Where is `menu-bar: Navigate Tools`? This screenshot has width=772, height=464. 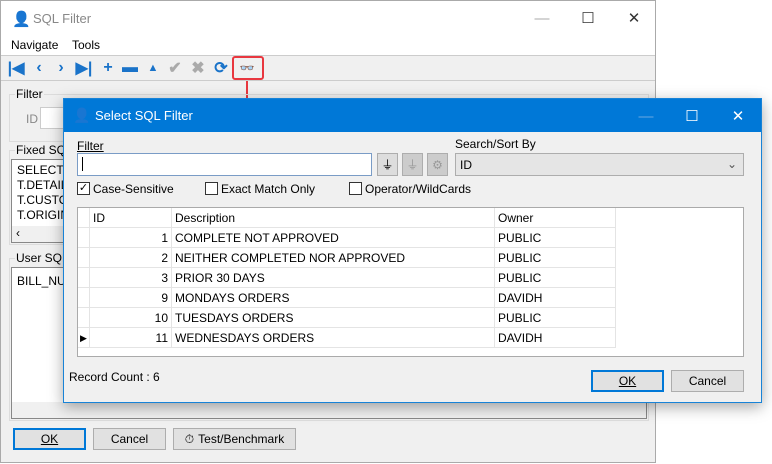 menu-bar: Navigate Tools is located at coordinates (328, 45).